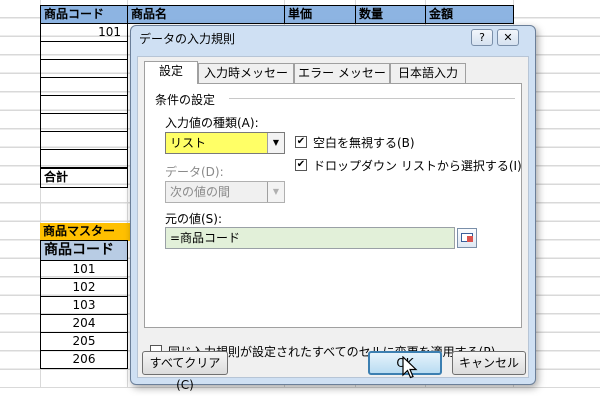 Image resolution: width=600 pixels, height=396 pixels. I want to click on tab-settings: 設定, so click(171, 72).